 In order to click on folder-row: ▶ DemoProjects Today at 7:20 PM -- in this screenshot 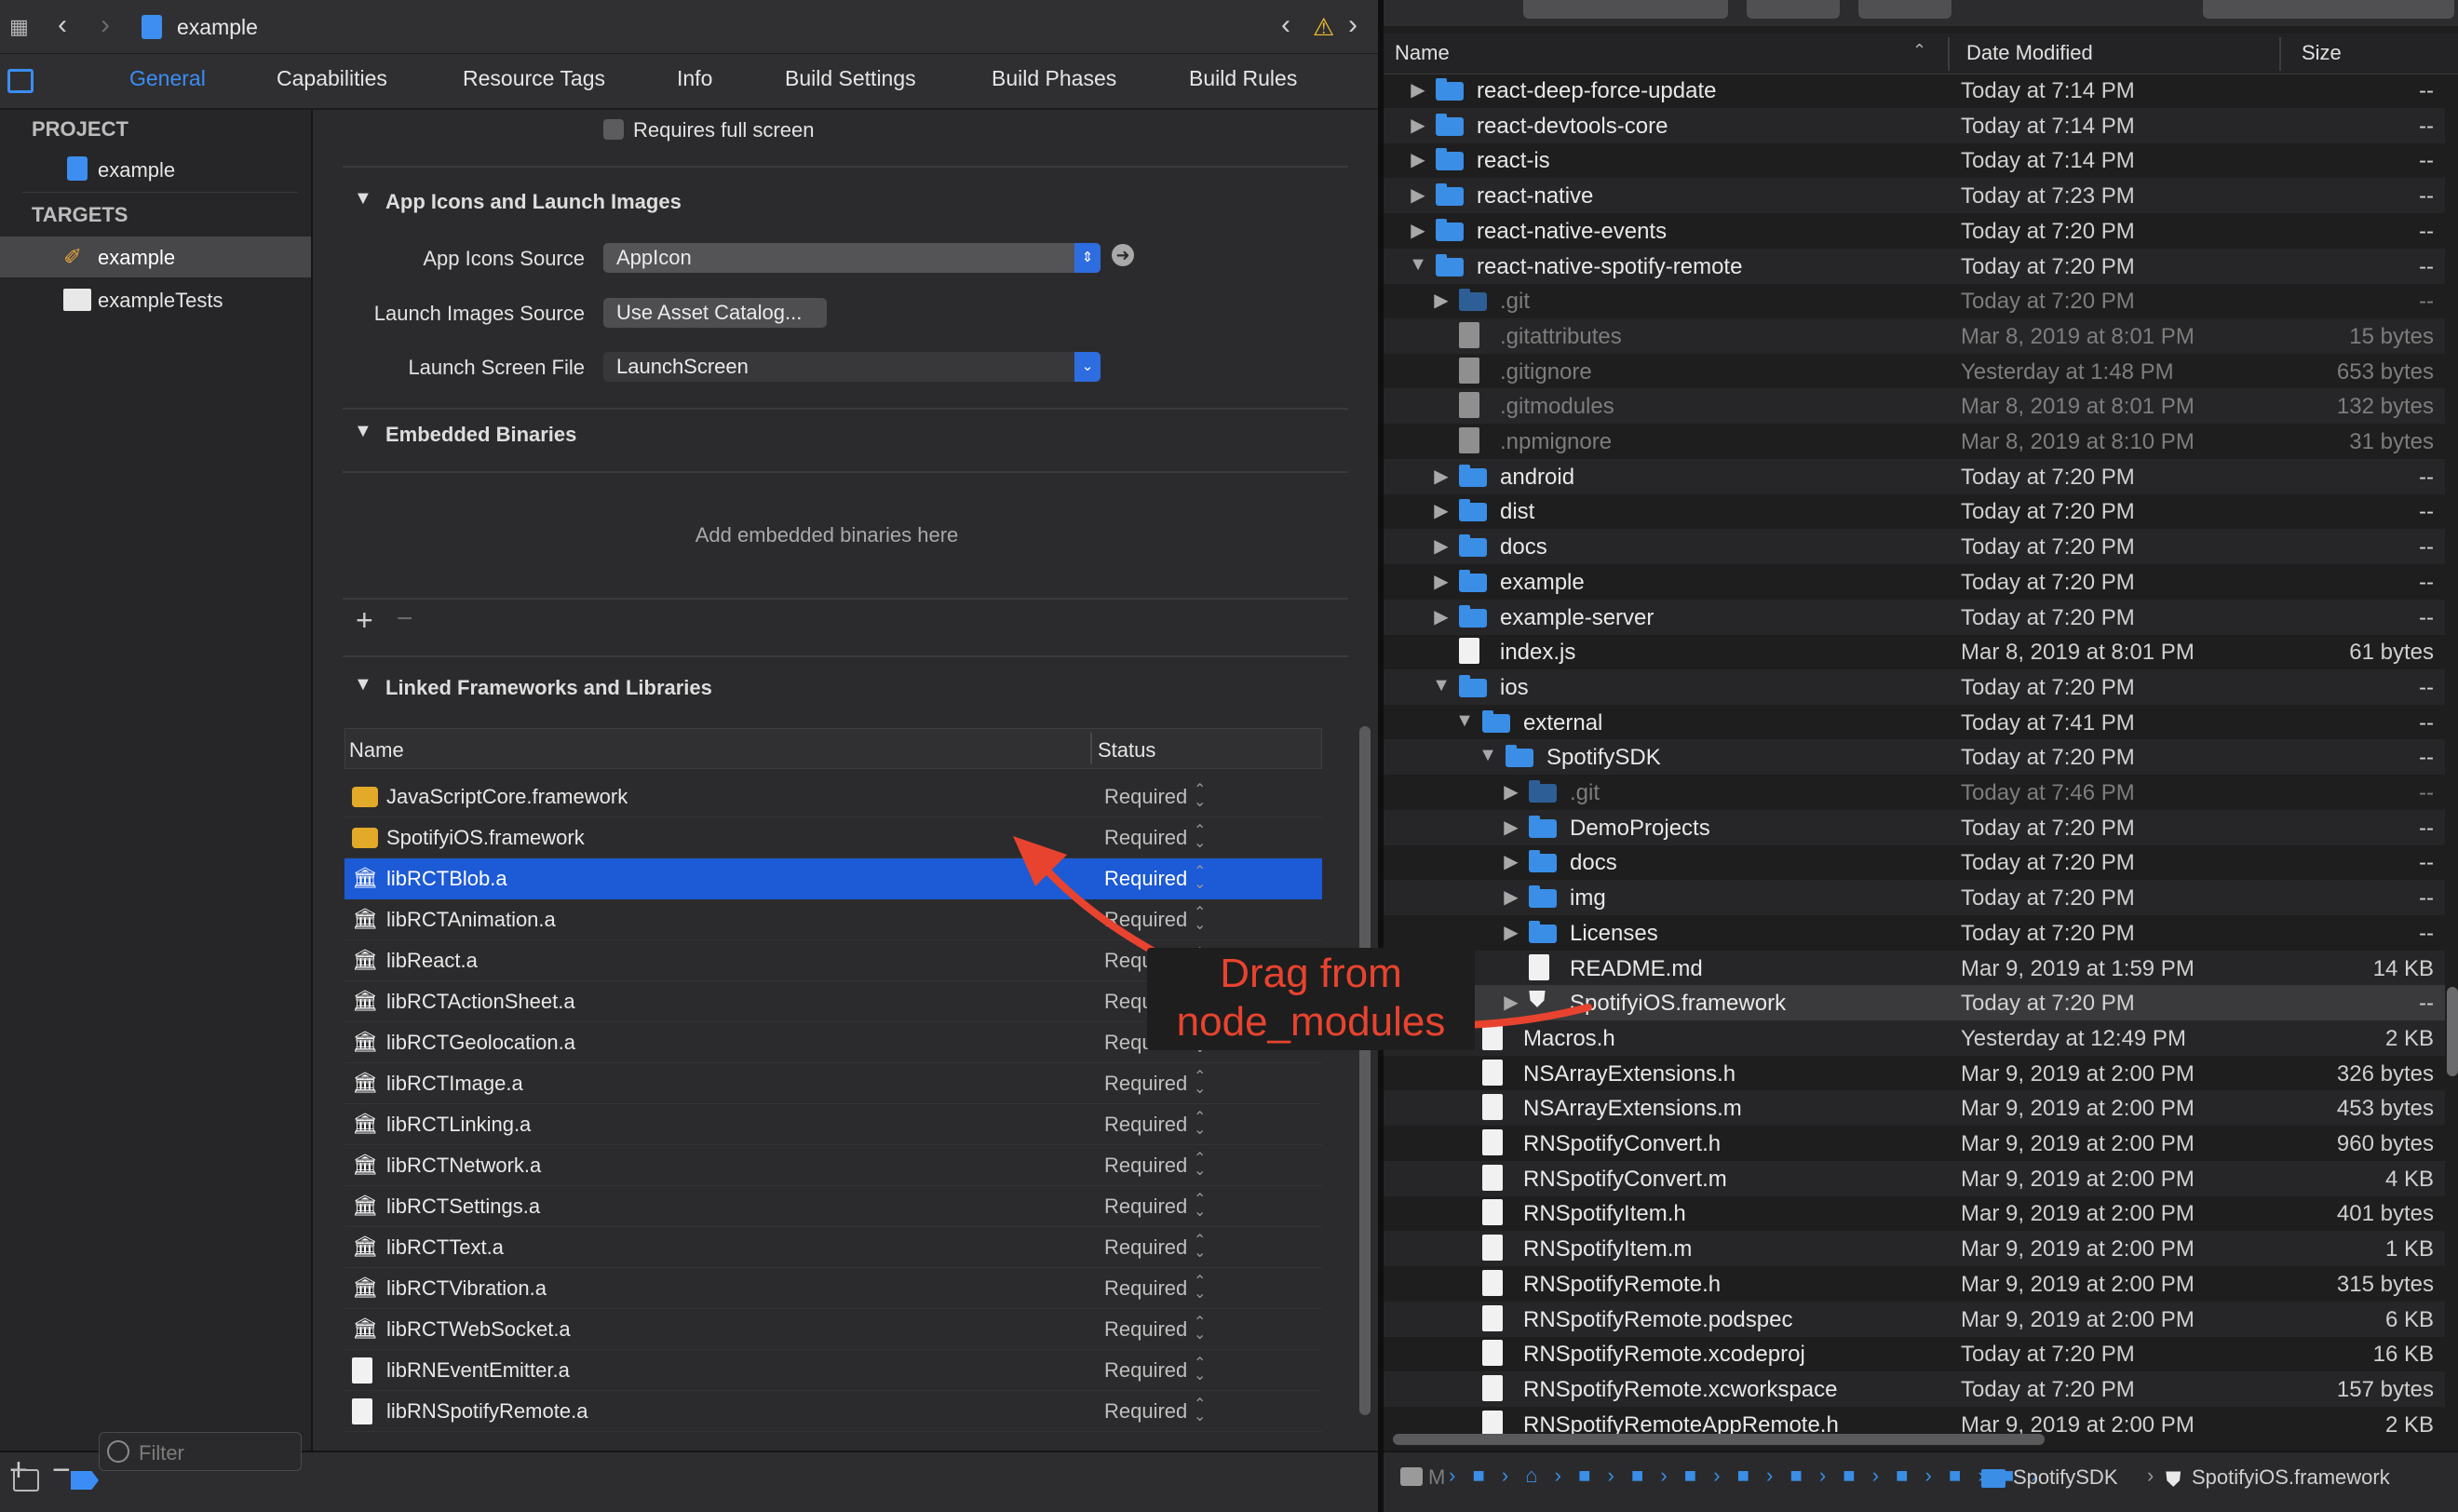, I will do `click(1914, 828)`.